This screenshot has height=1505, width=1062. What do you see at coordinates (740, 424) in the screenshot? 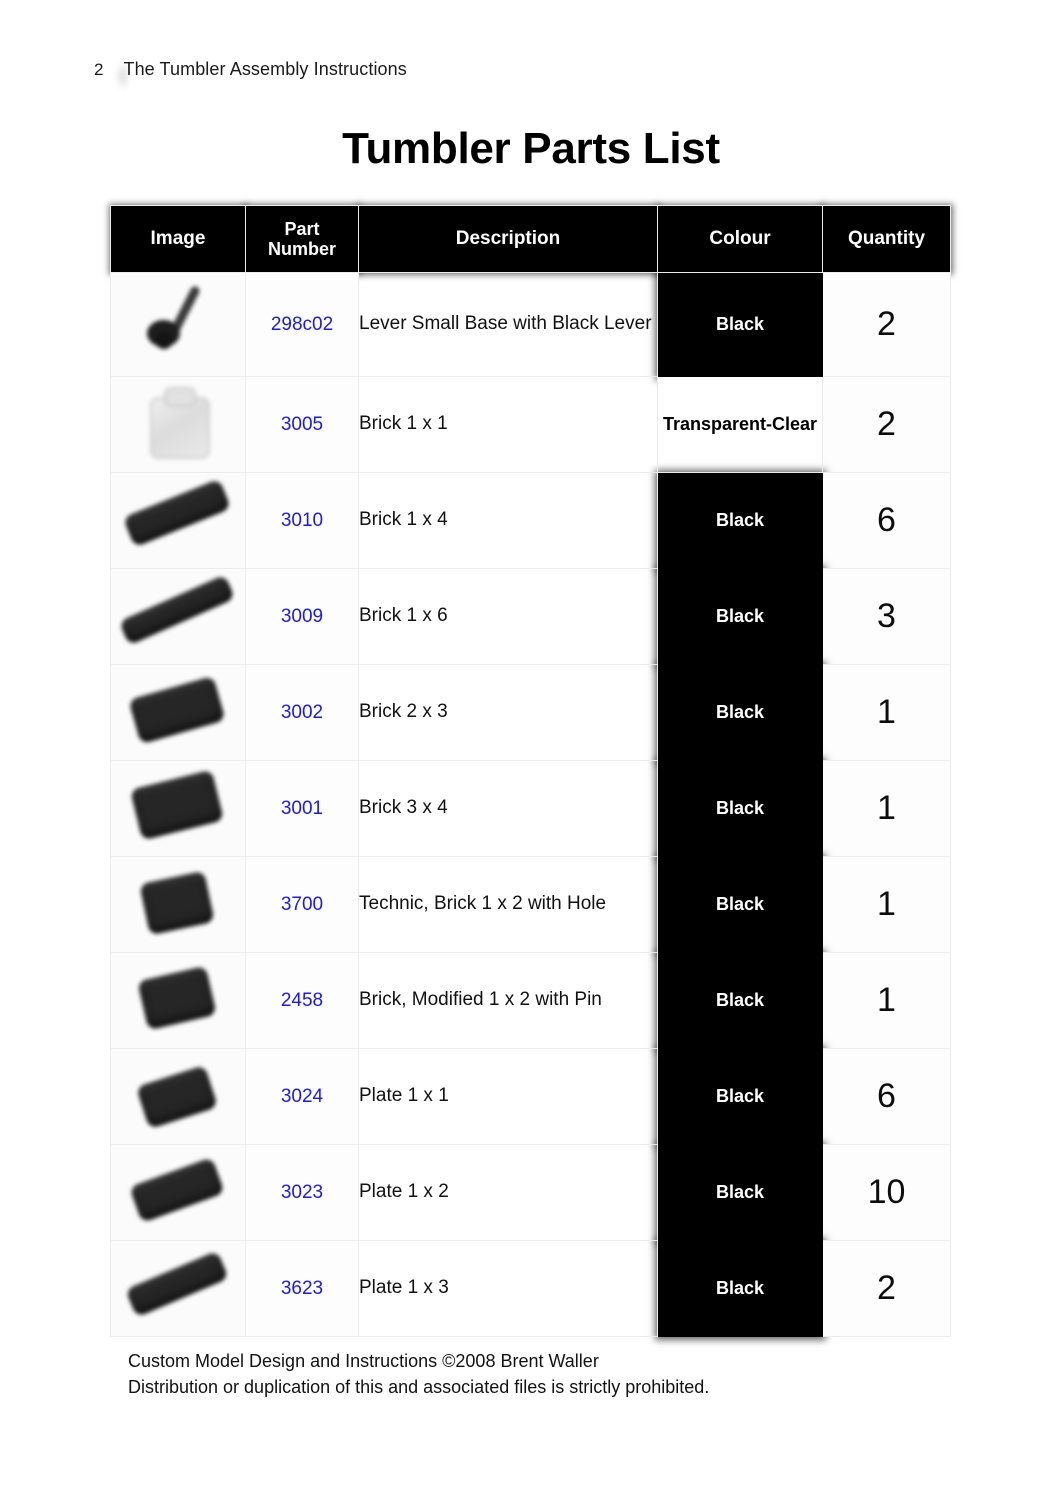
I see `part-colour: Transparent-Clear` at bounding box center [740, 424].